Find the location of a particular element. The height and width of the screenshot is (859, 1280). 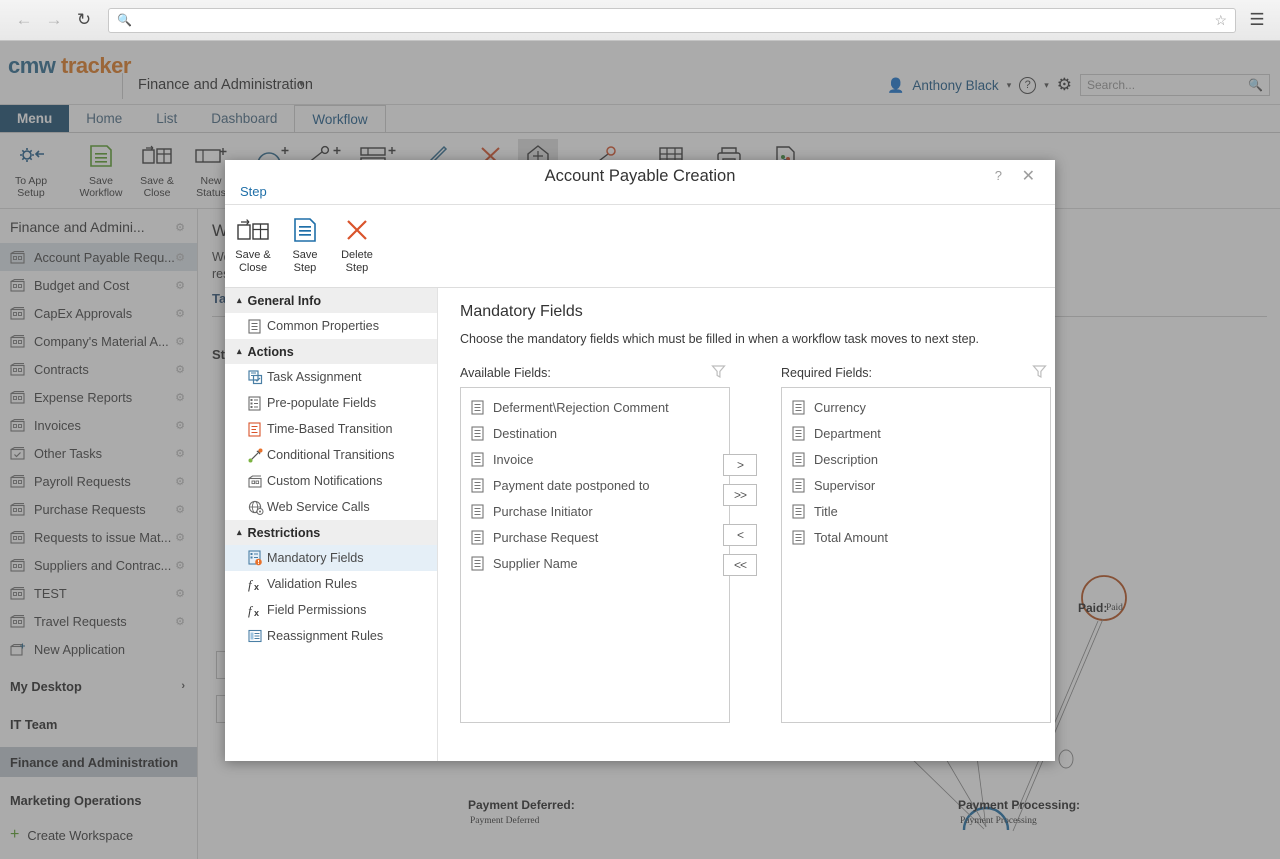

required-field-item: Currency is located at coordinates (916, 407).